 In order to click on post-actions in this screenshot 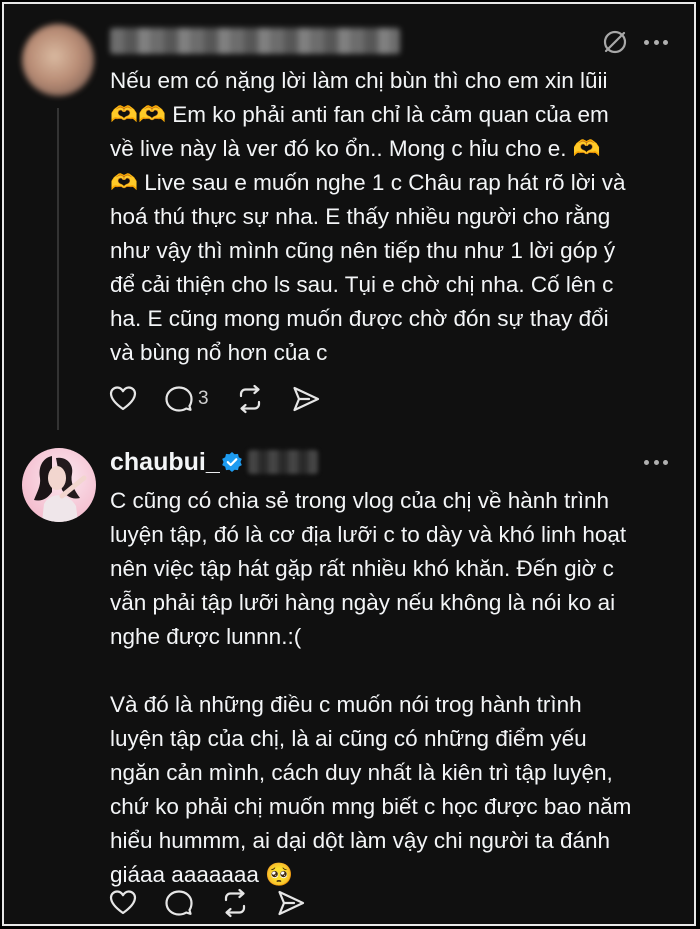, I will do `click(220, 903)`.